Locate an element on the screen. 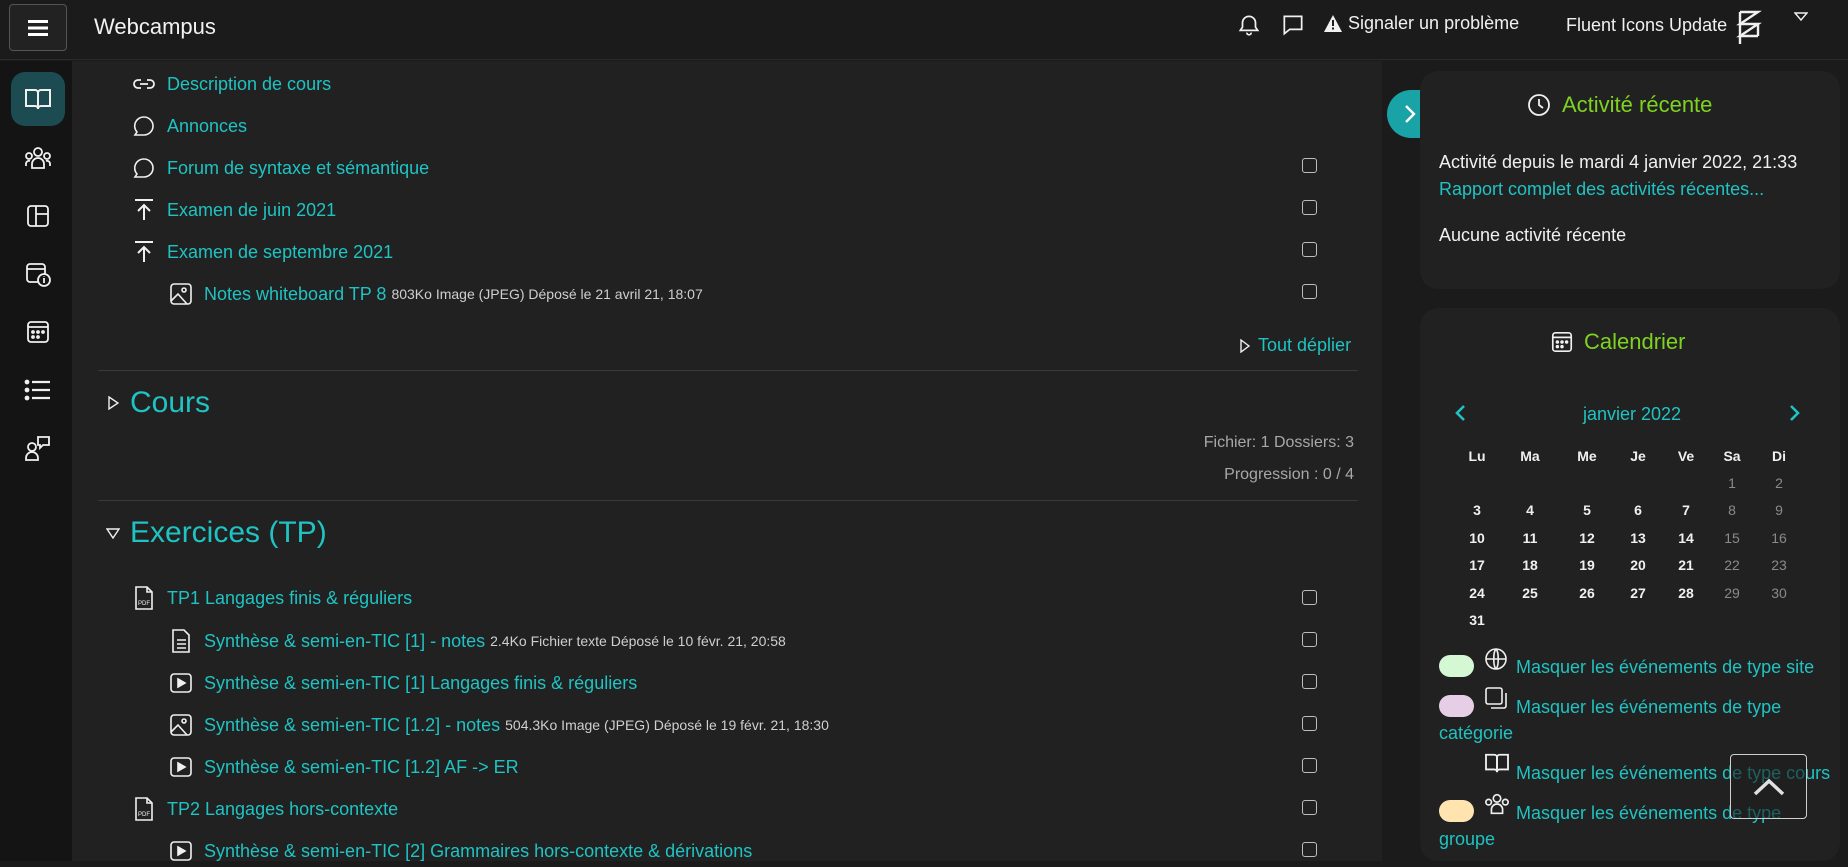 The width and height of the screenshot is (1848, 867). report-problem-link: Signaler un problème is located at coordinates (1421, 23).